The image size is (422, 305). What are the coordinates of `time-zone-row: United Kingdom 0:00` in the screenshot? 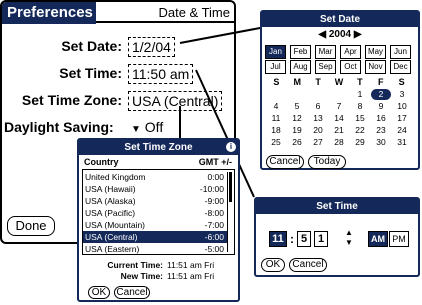 It's located at (155, 177).